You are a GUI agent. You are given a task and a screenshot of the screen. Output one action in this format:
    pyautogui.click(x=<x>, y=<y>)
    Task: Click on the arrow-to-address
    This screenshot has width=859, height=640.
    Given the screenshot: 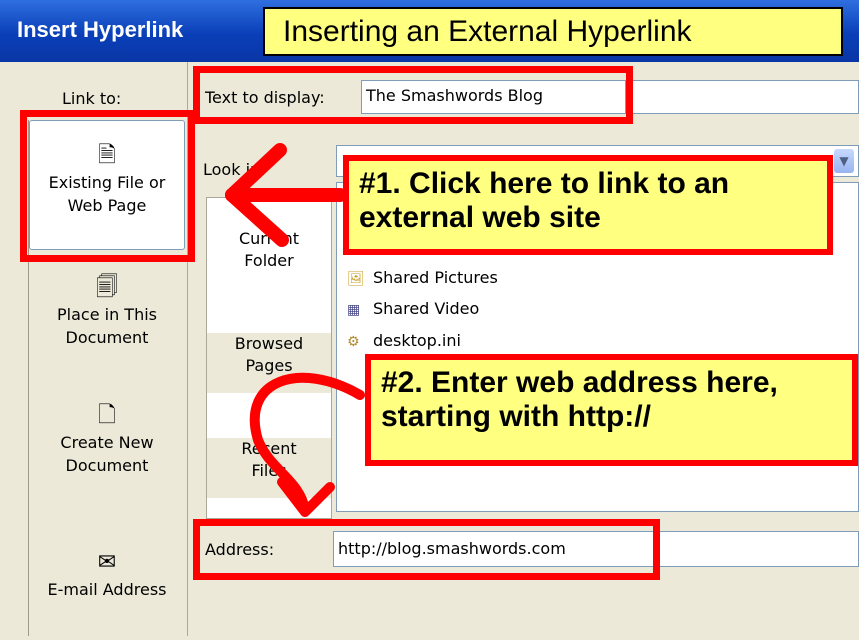 What is the action you would take?
    pyautogui.click(x=307, y=443)
    